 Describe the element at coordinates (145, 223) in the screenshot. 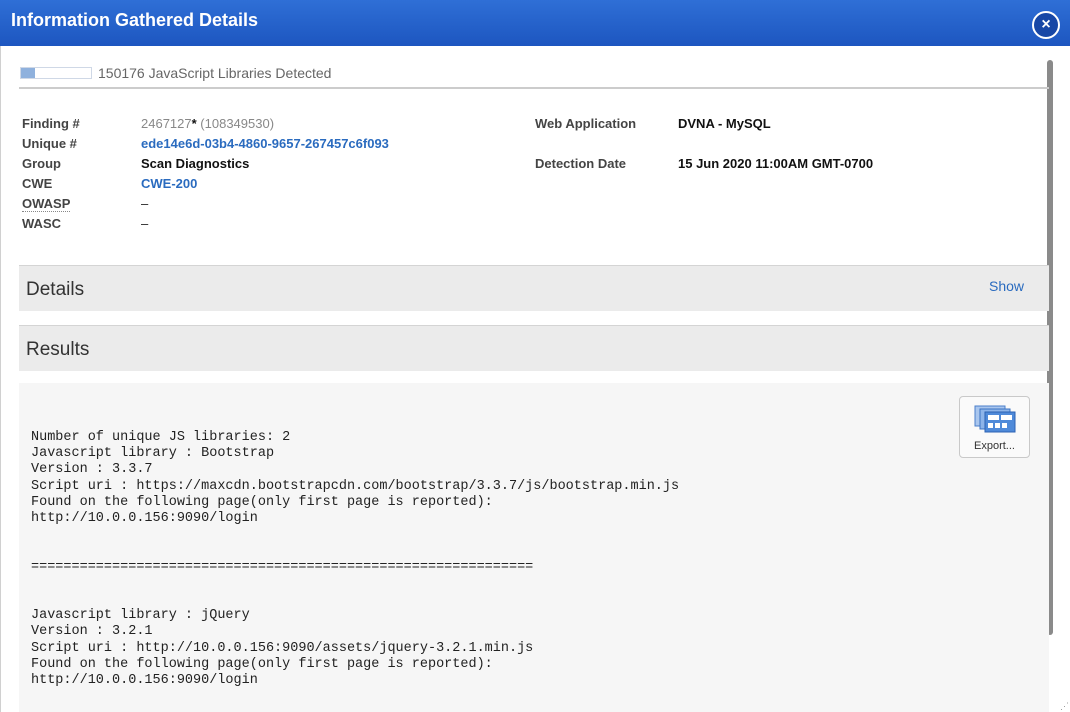

I see `wasc-value: –` at that location.